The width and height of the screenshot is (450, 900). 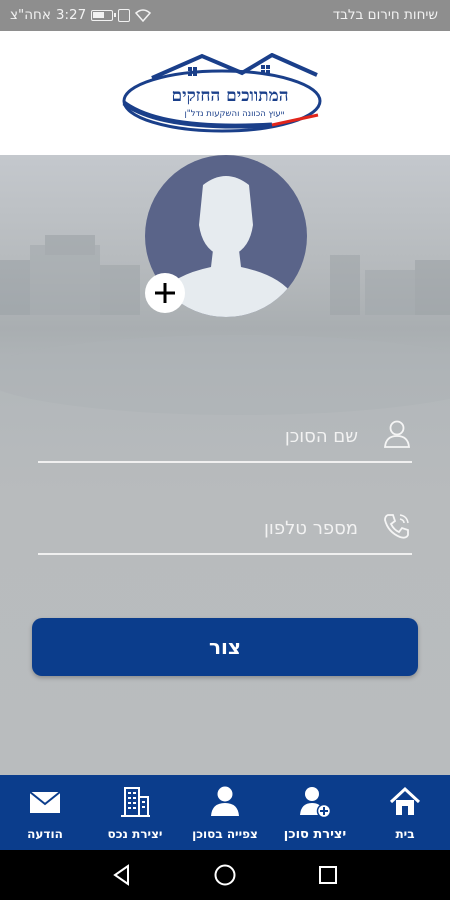 I want to click on nav-item-home: בית, so click(x=405, y=812).